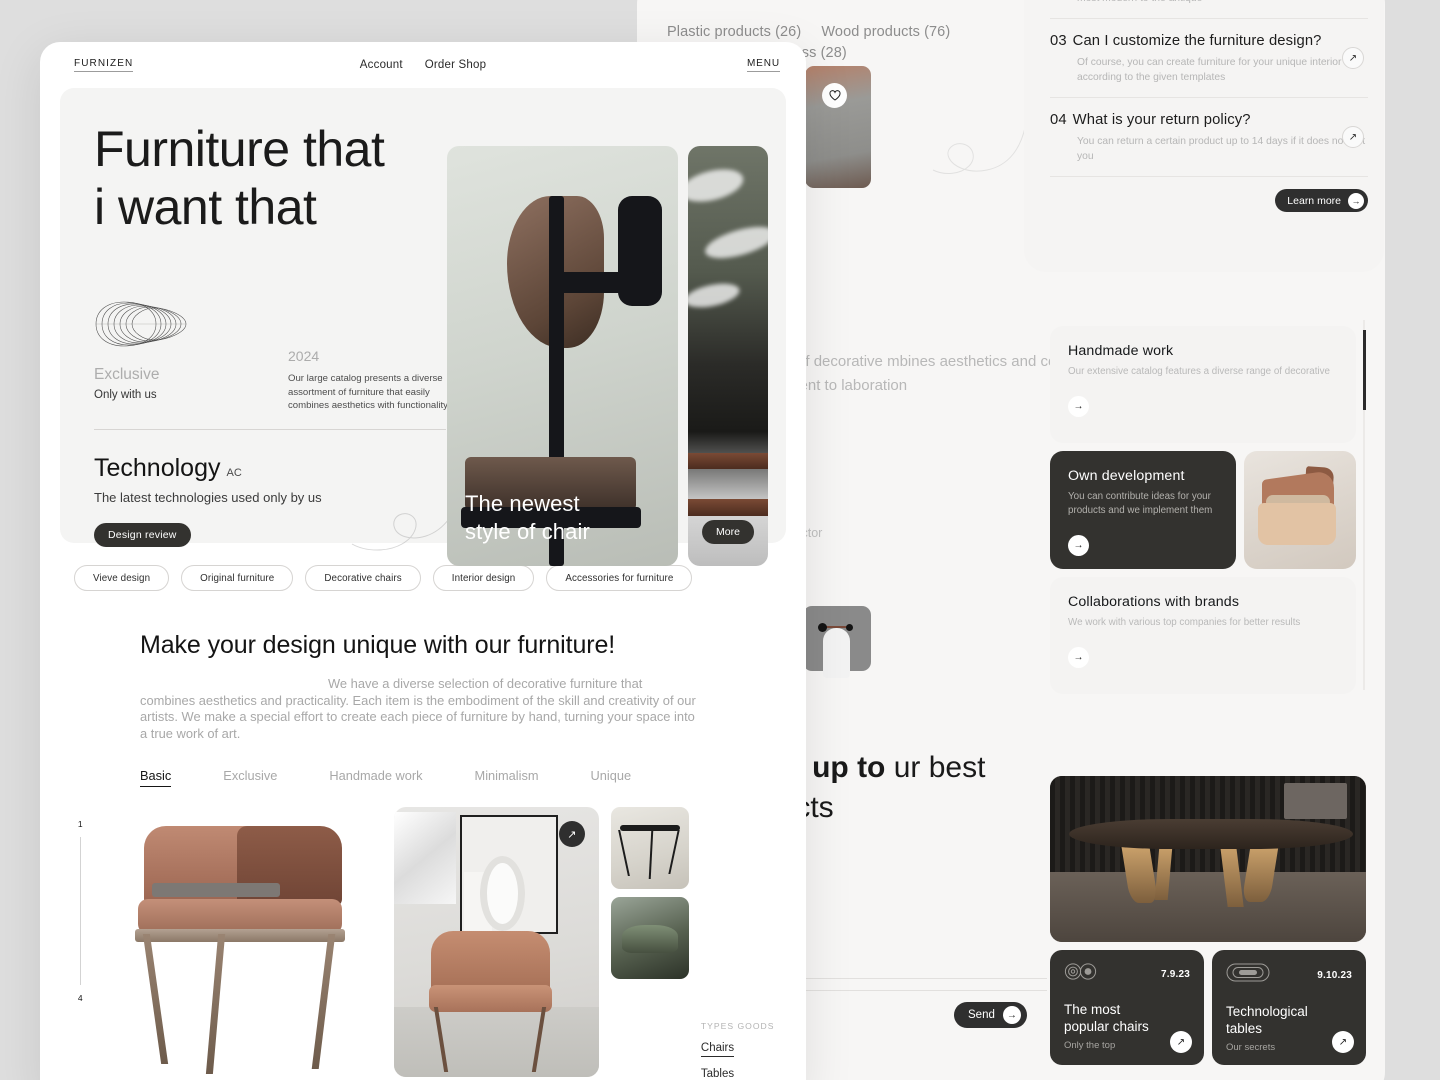 The width and height of the screenshot is (1440, 1080). What do you see at coordinates (496, 942) in the screenshot?
I see `gallery-main-image: ↗` at bounding box center [496, 942].